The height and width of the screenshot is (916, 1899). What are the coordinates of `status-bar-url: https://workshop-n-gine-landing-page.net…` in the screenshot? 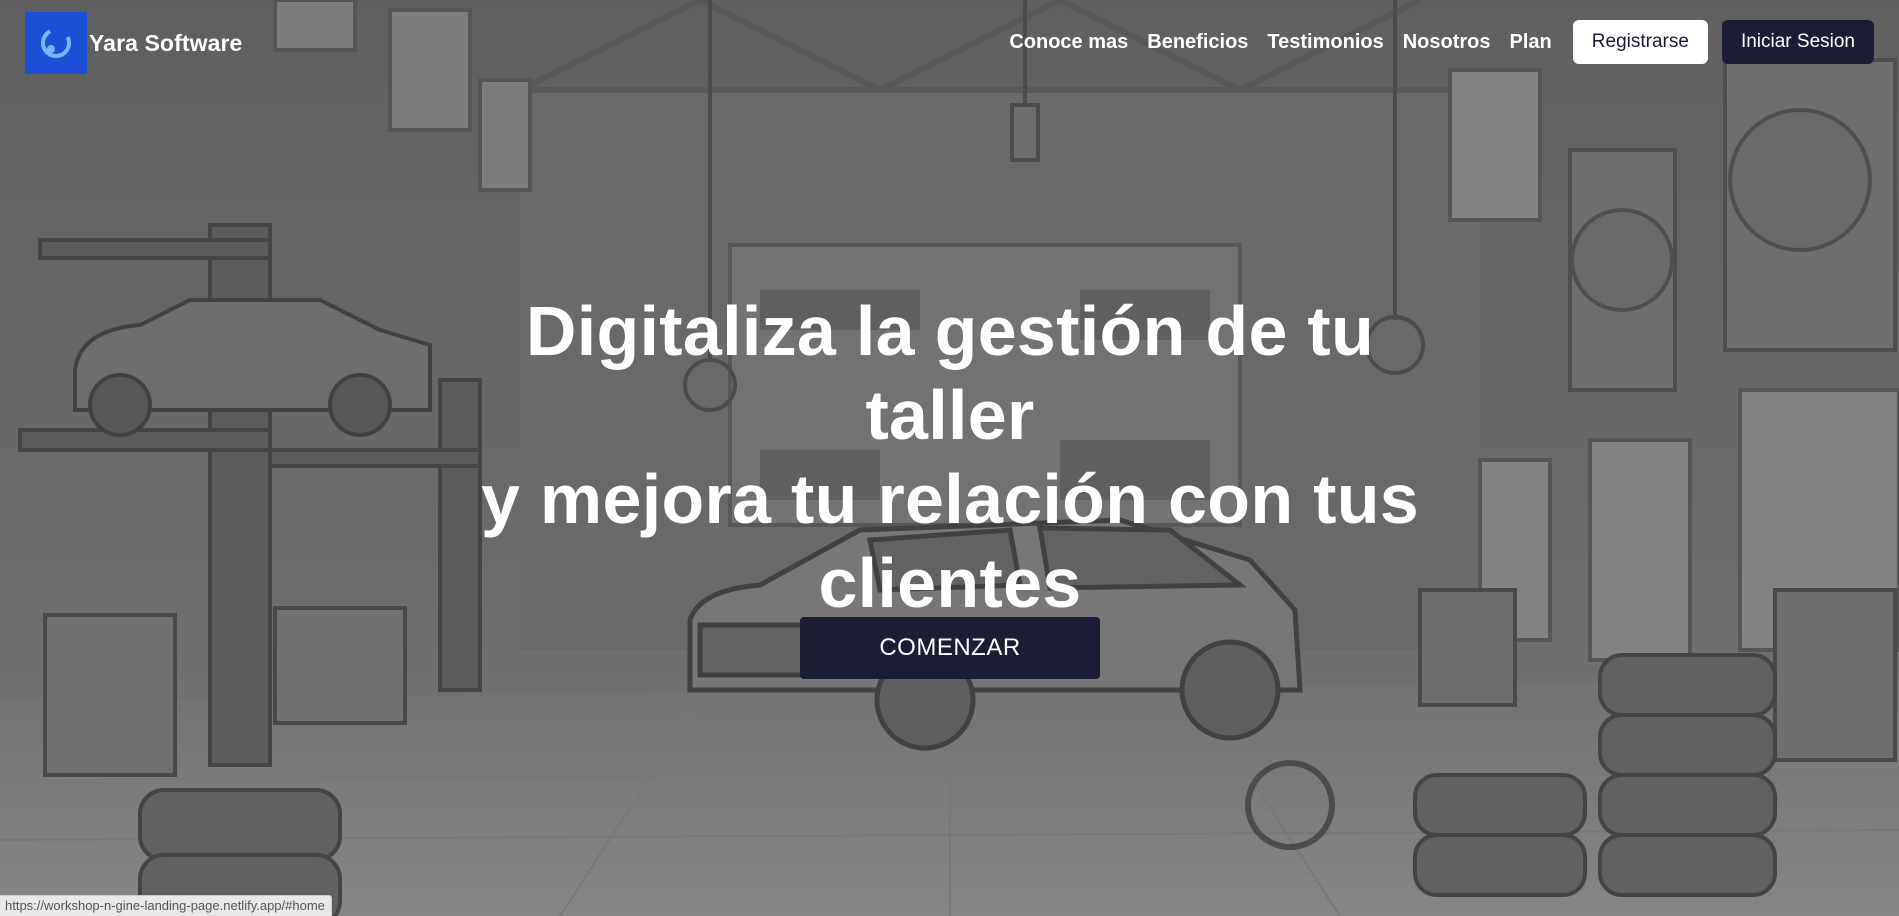 It's located at (166, 905).